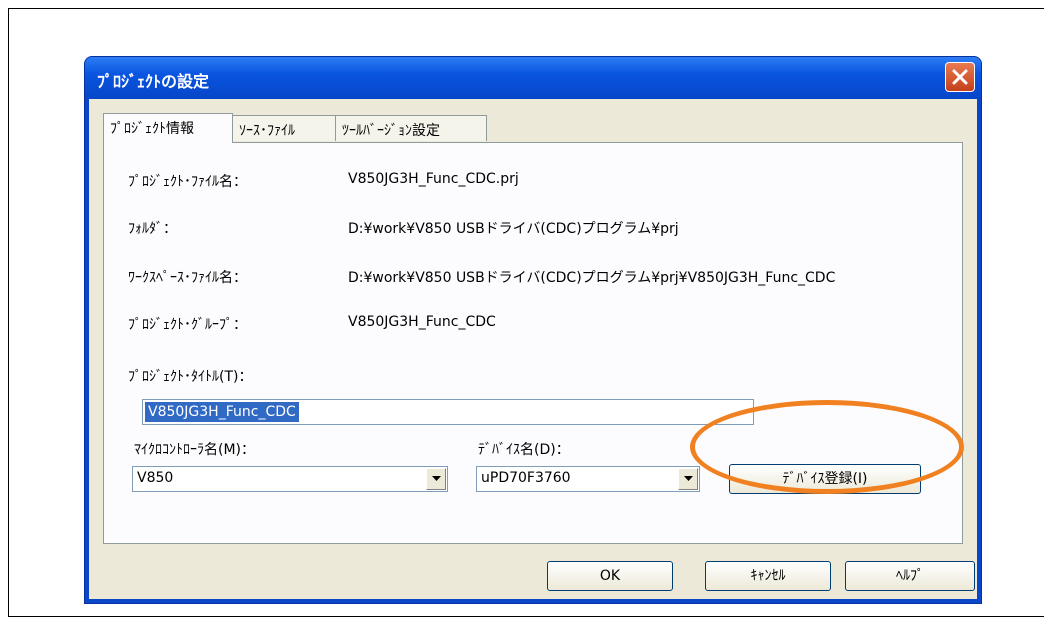 This screenshot has width=1054, height=625. Describe the element at coordinates (153, 81) in the screenshot. I see `dialog-title: ﾌﾟﾛｼﾞｪｸﾄの設定` at that location.